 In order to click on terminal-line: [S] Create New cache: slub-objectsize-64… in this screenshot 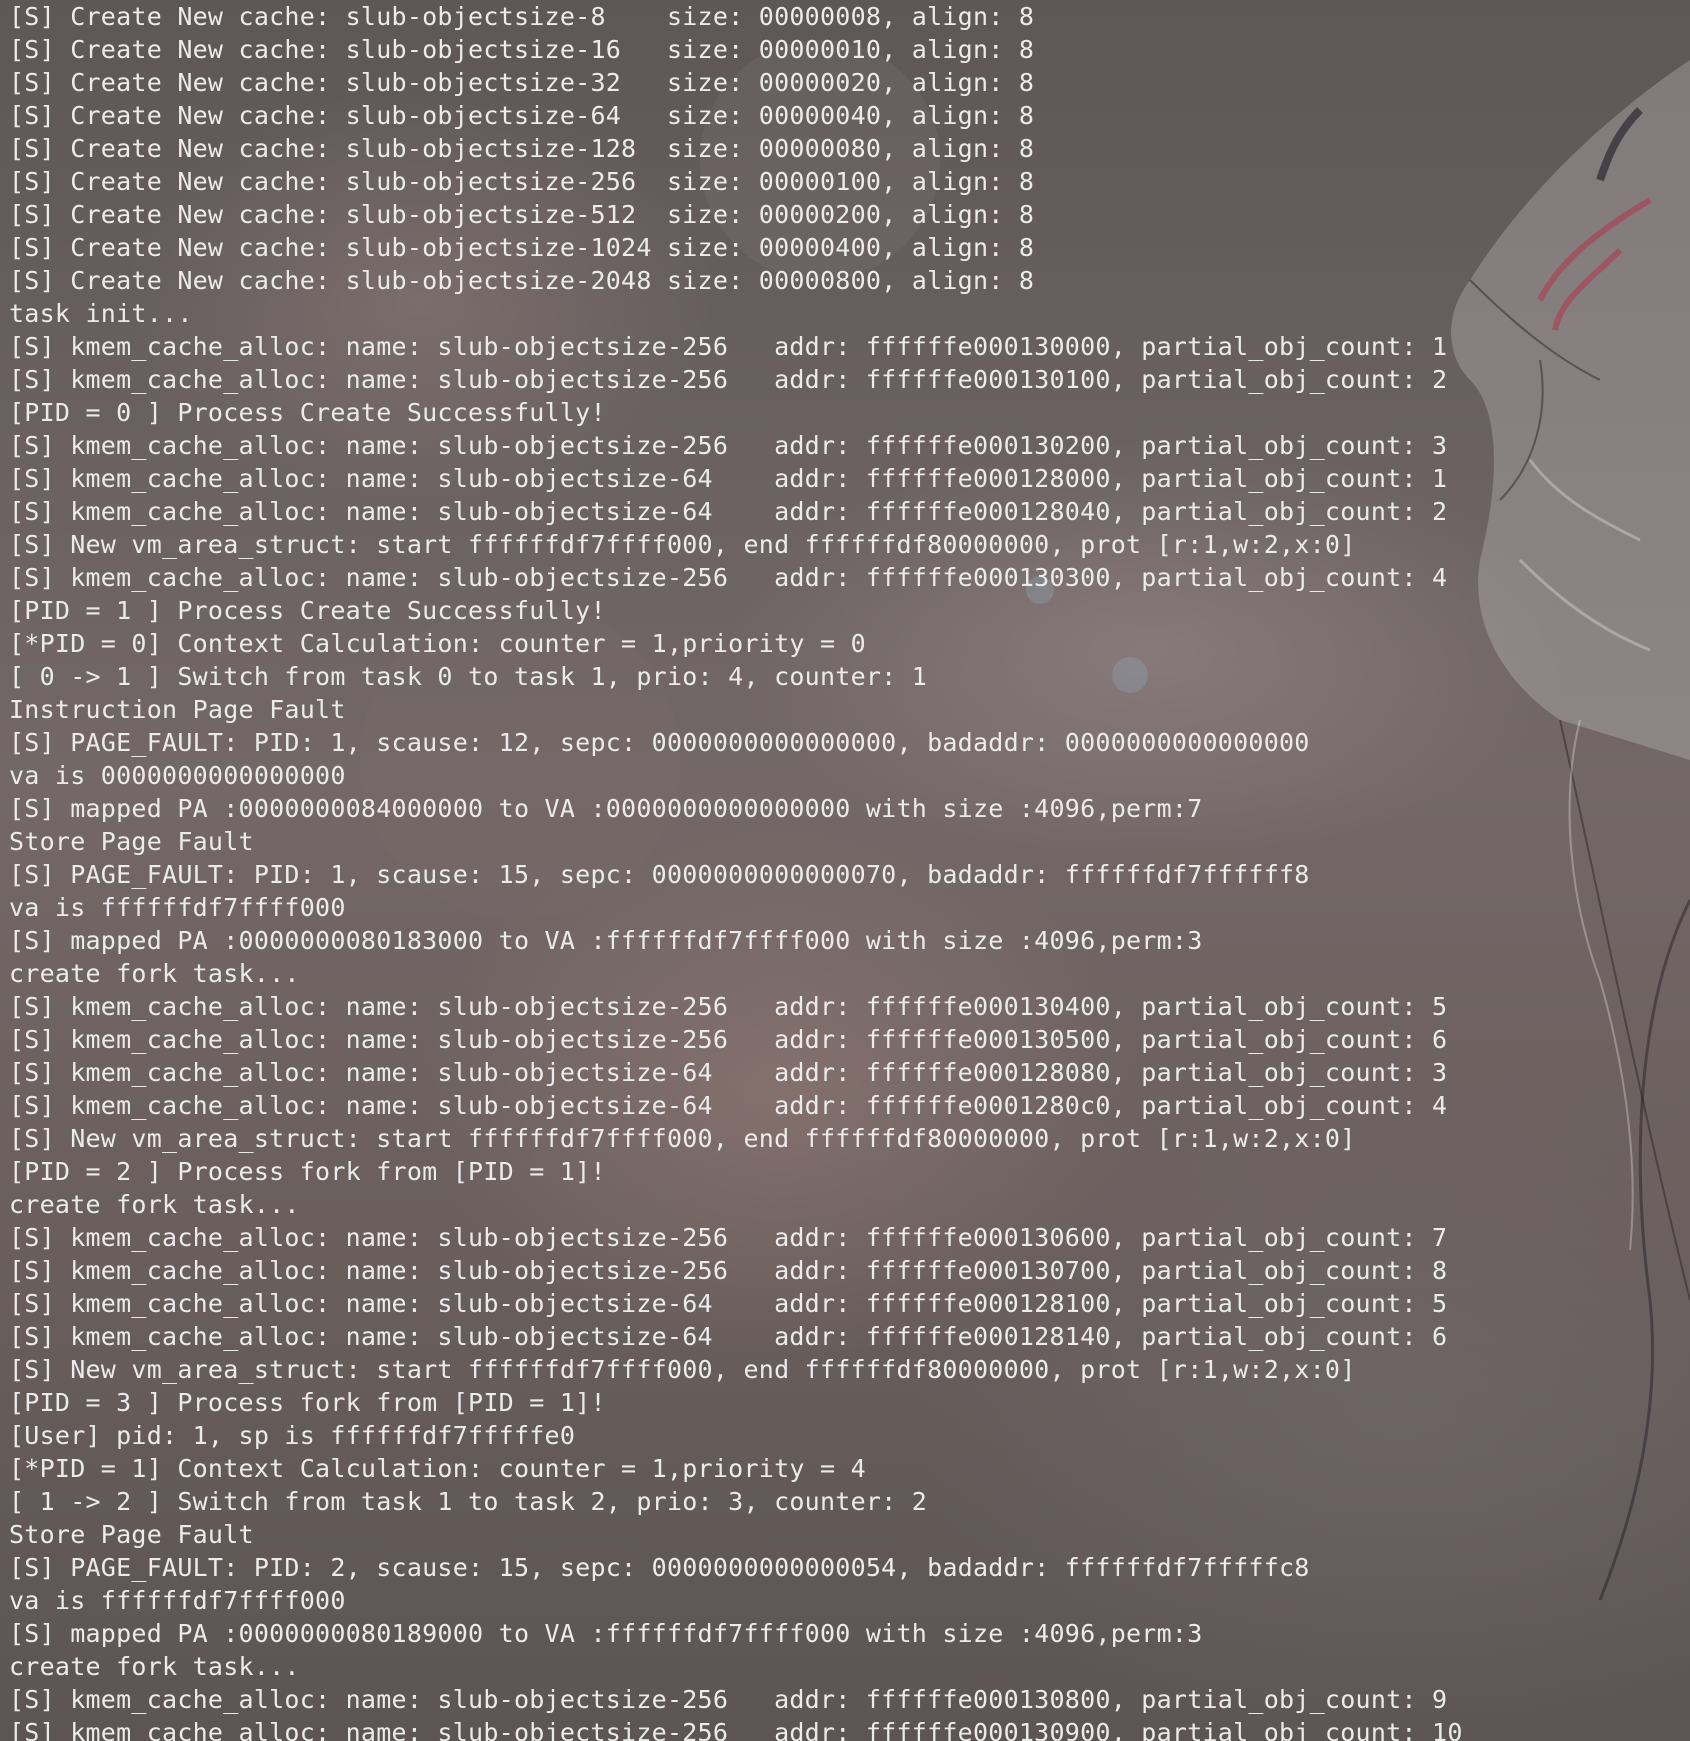, I will do `click(522, 115)`.